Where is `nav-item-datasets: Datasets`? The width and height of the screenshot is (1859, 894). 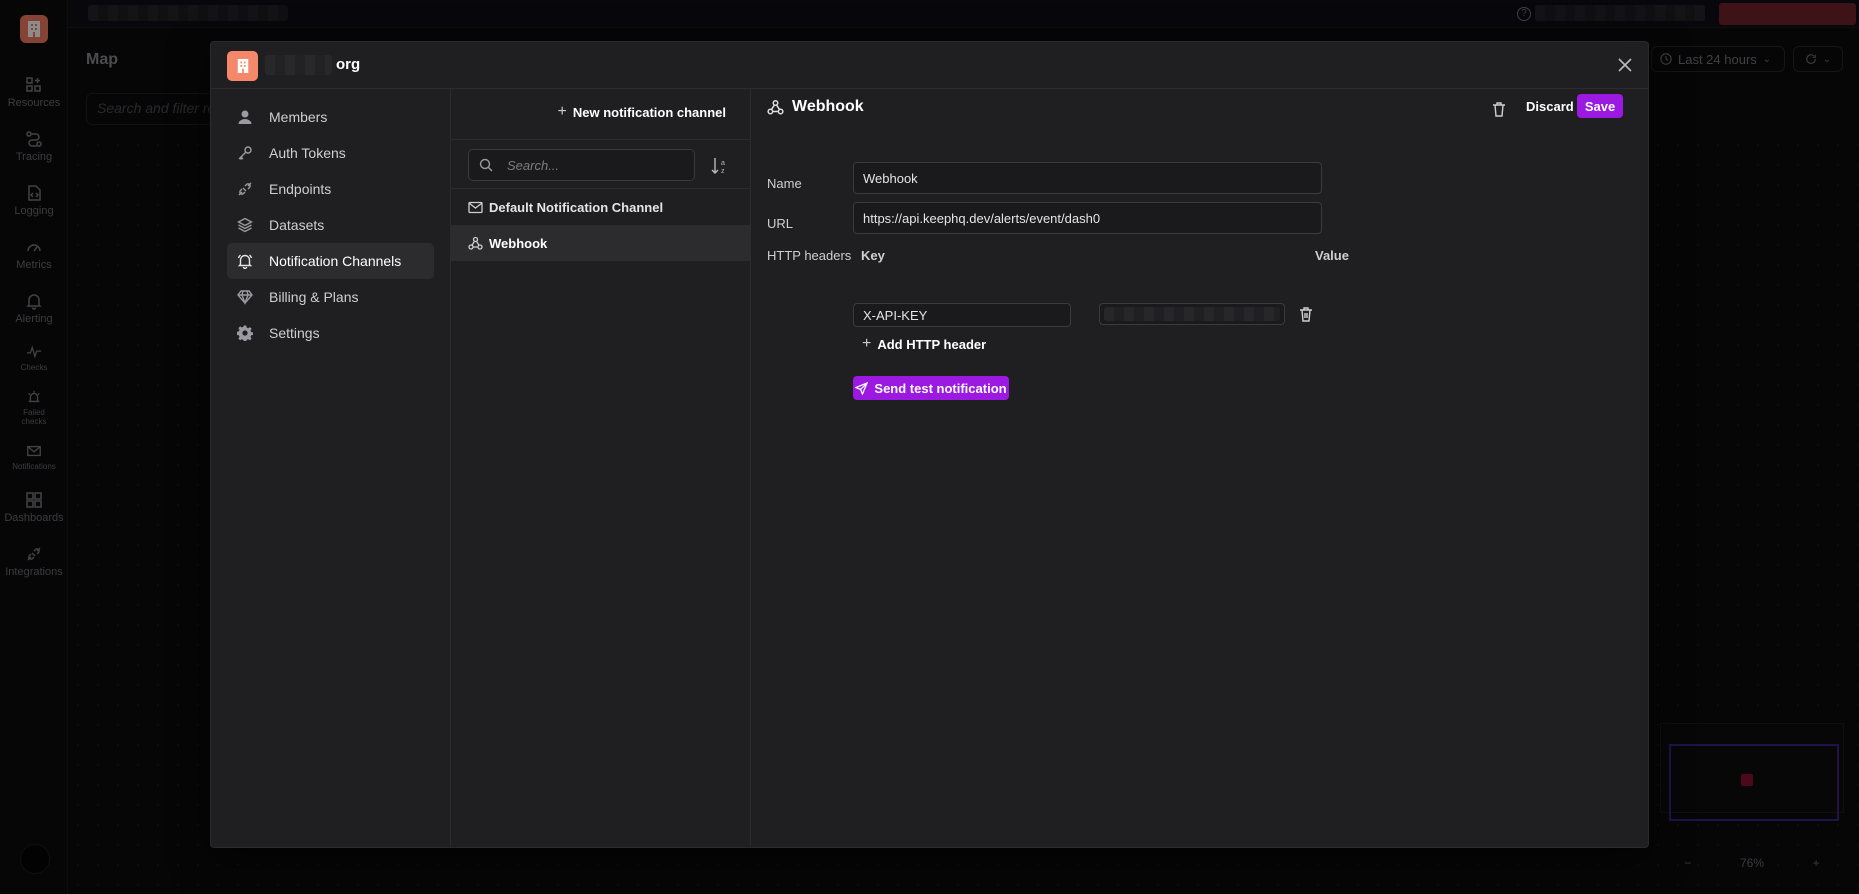
nav-item-datasets: Datasets is located at coordinates (330, 225).